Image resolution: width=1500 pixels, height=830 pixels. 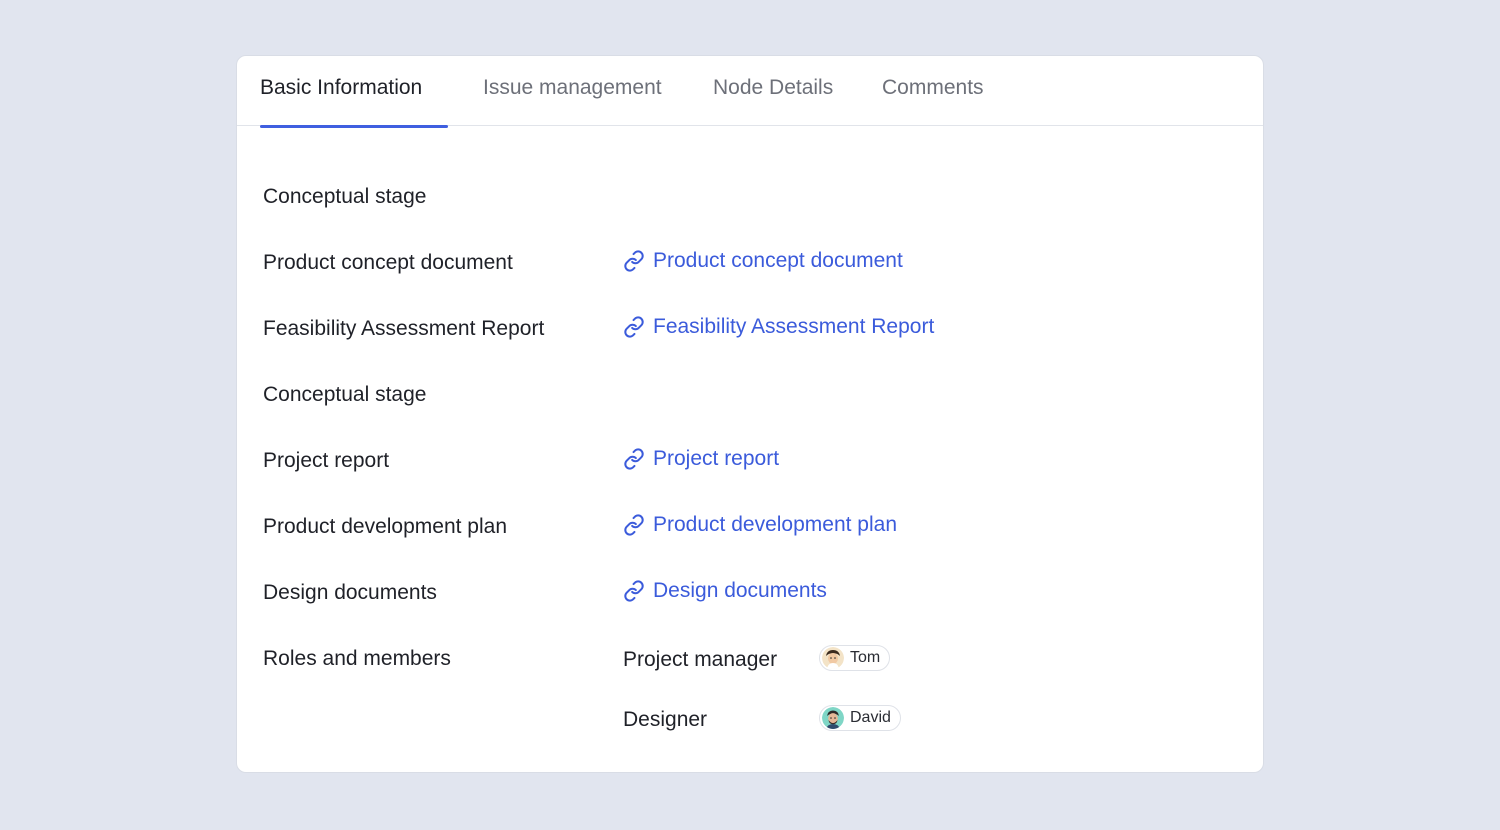 I want to click on link-design-documents: Design documents, so click(x=725, y=591).